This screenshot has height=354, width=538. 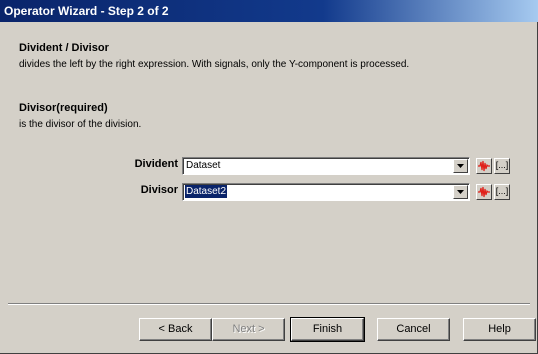 What do you see at coordinates (203, 165) in the screenshot?
I see `divident-value: Dataset` at bounding box center [203, 165].